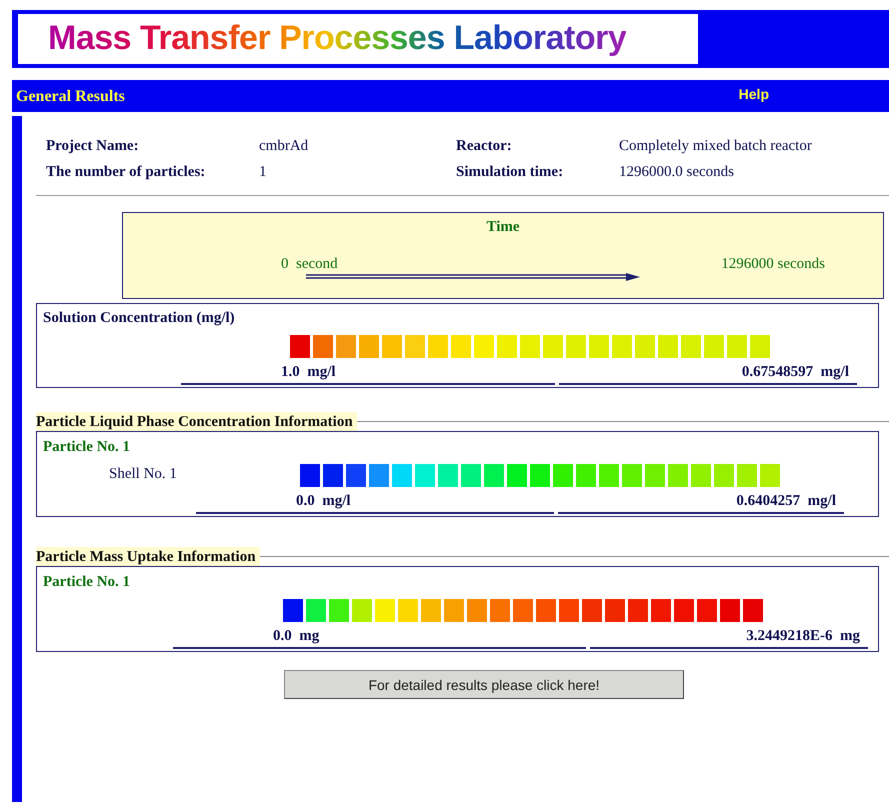 The image size is (889, 807). What do you see at coordinates (701, 503) in the screenshot?
I see `max-value: 0.6404257 mg/l` at bounding box center [701, 503].